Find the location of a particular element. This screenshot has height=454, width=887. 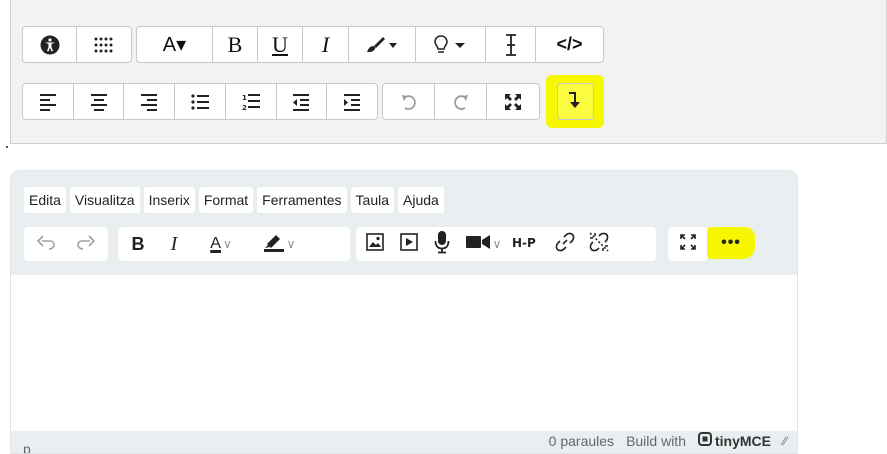

paint-brush-button is located at coordinates (382, 44).